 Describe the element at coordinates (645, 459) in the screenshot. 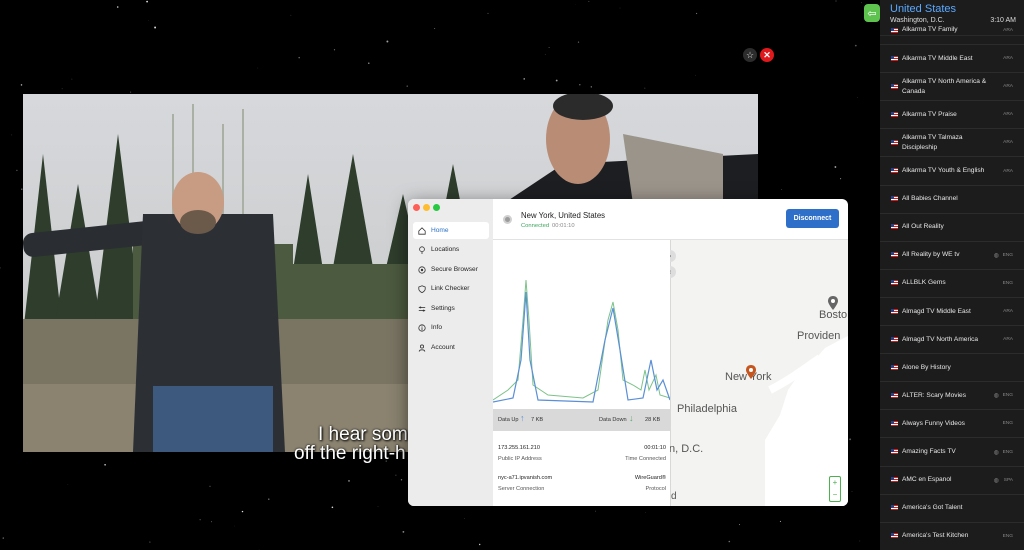

I see `time-connected-label: Time Connected` at that location.